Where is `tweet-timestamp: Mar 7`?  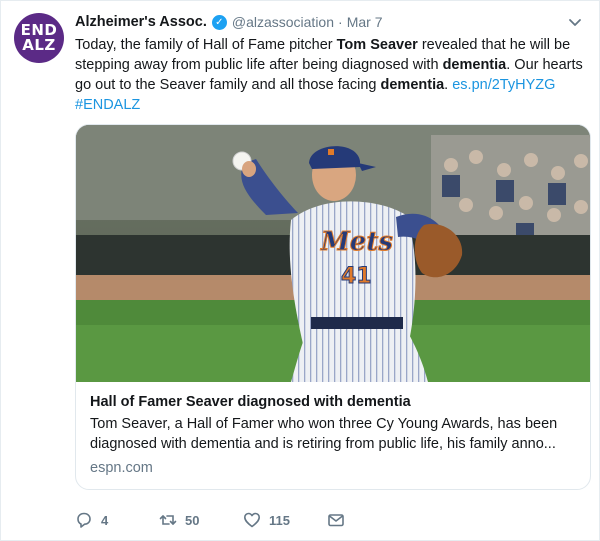
tweet-timestamp: Mar 7 is located at coordinates (365, 22).